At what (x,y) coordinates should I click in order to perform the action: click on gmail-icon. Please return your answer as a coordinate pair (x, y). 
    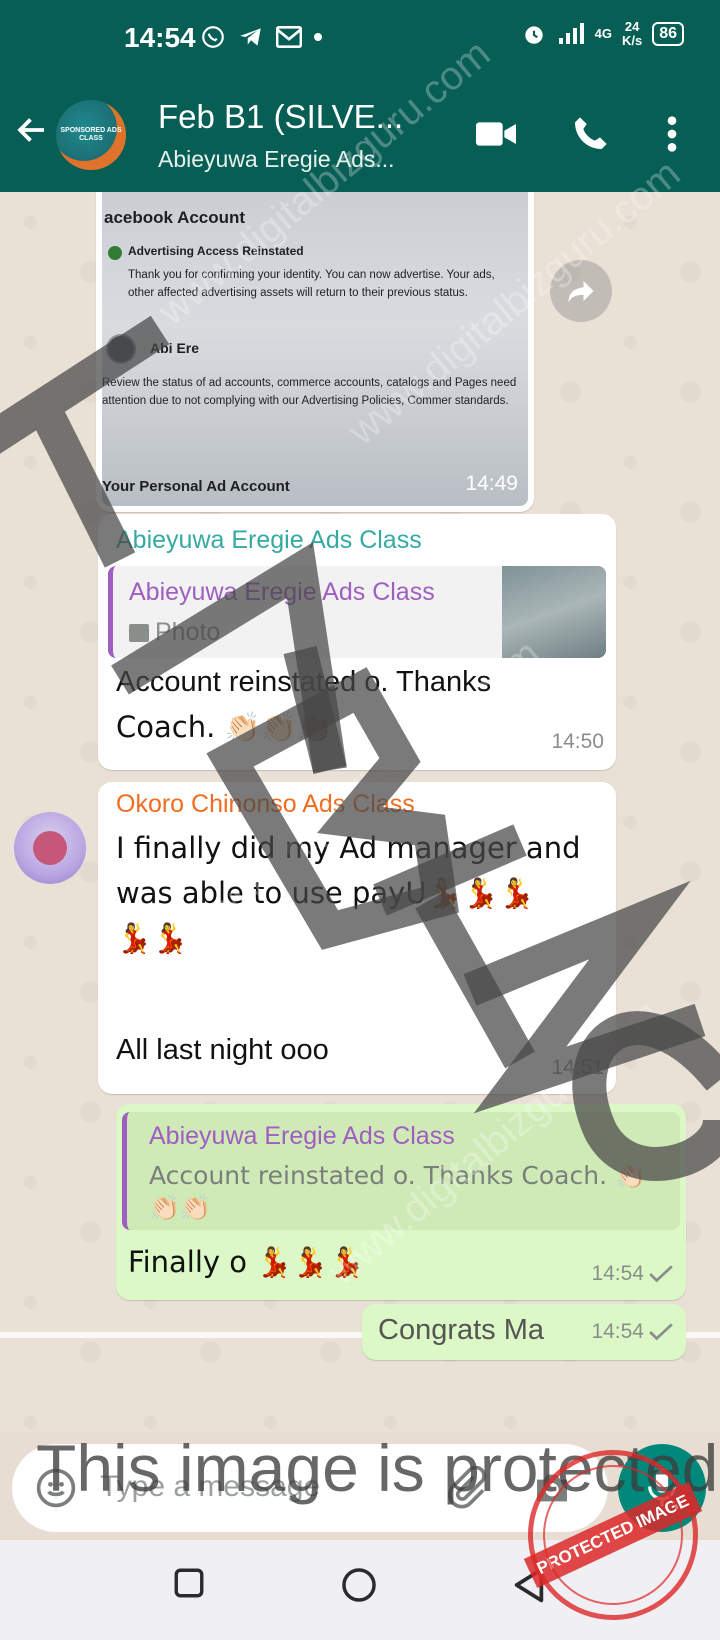
    Looking at the image, I should click on (289, 37).